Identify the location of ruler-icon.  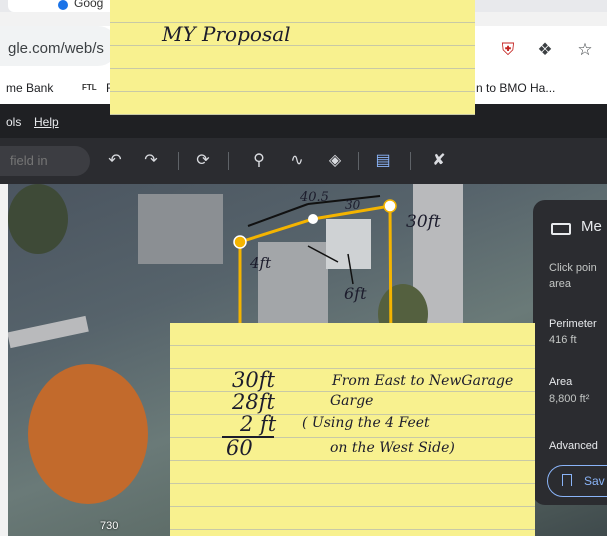
(561, 229).